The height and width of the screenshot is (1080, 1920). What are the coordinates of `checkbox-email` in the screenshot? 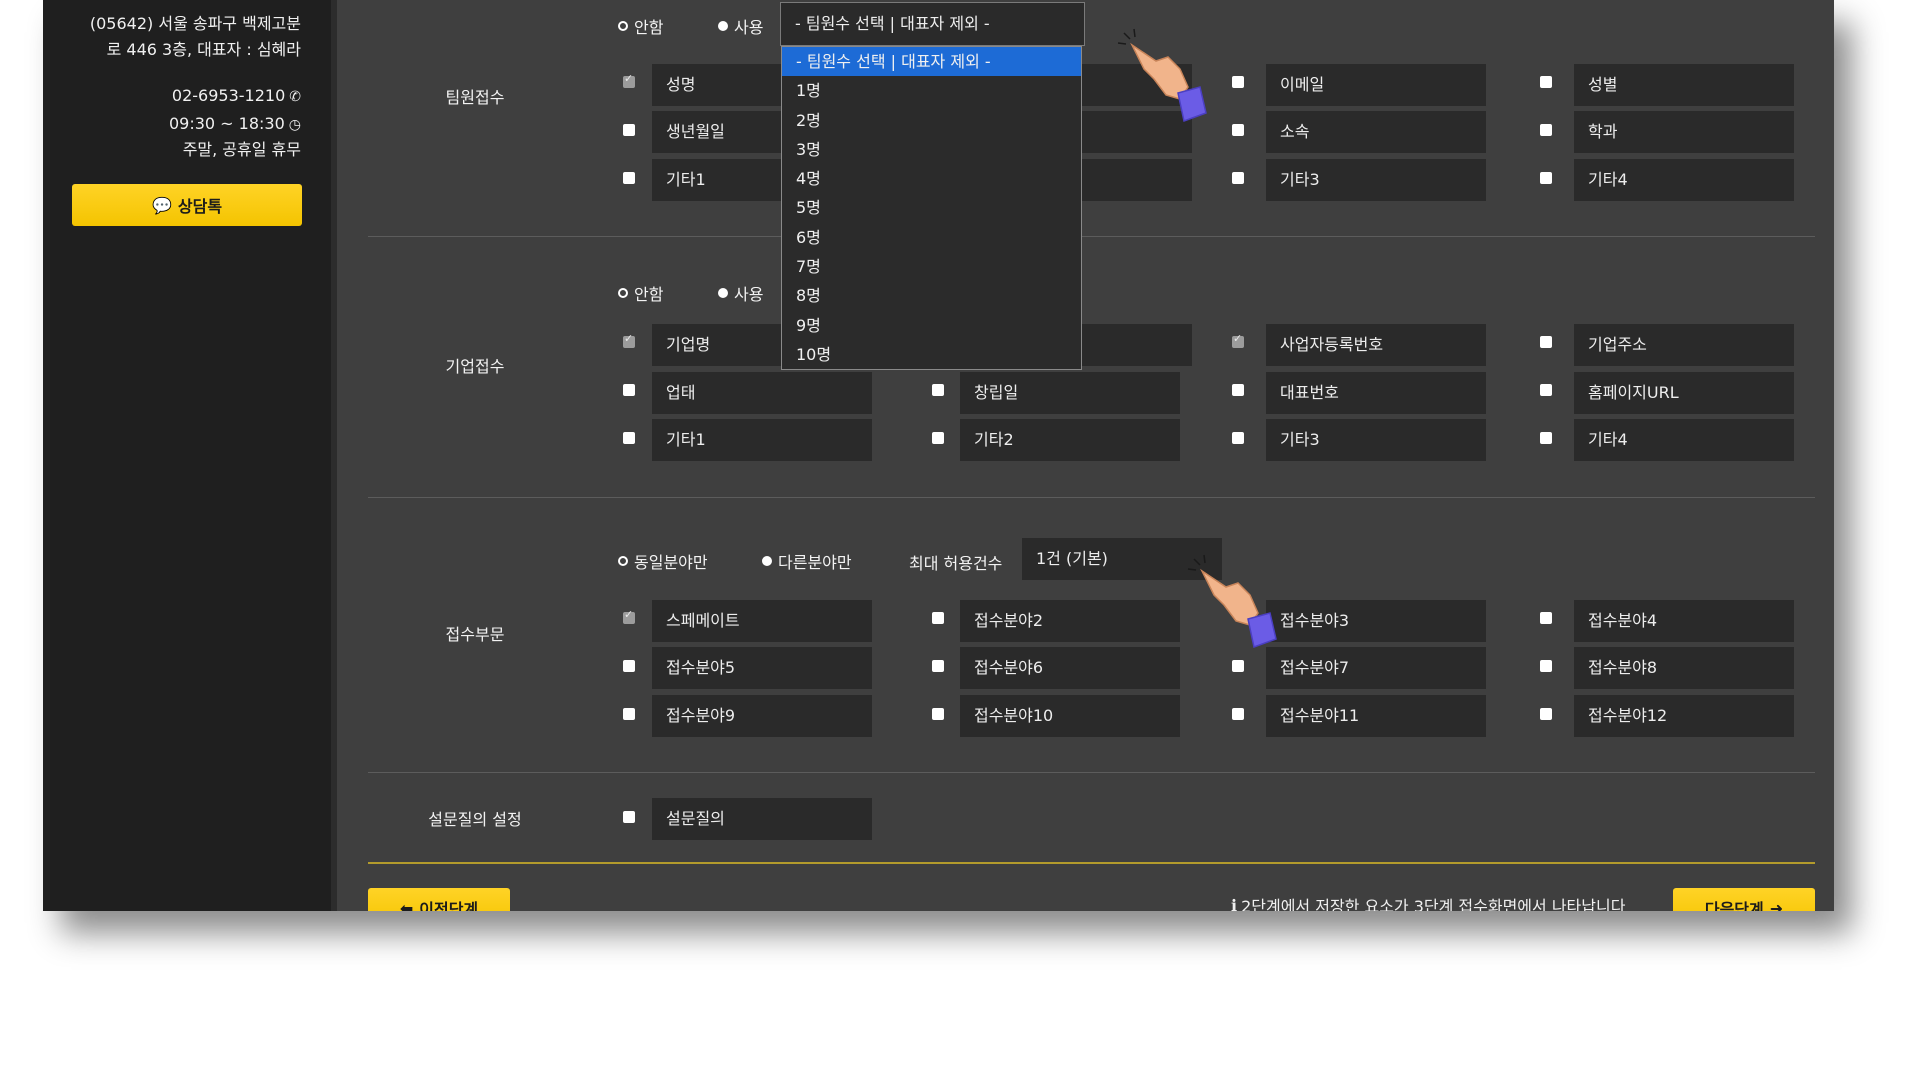 It's located at (1238, 82).